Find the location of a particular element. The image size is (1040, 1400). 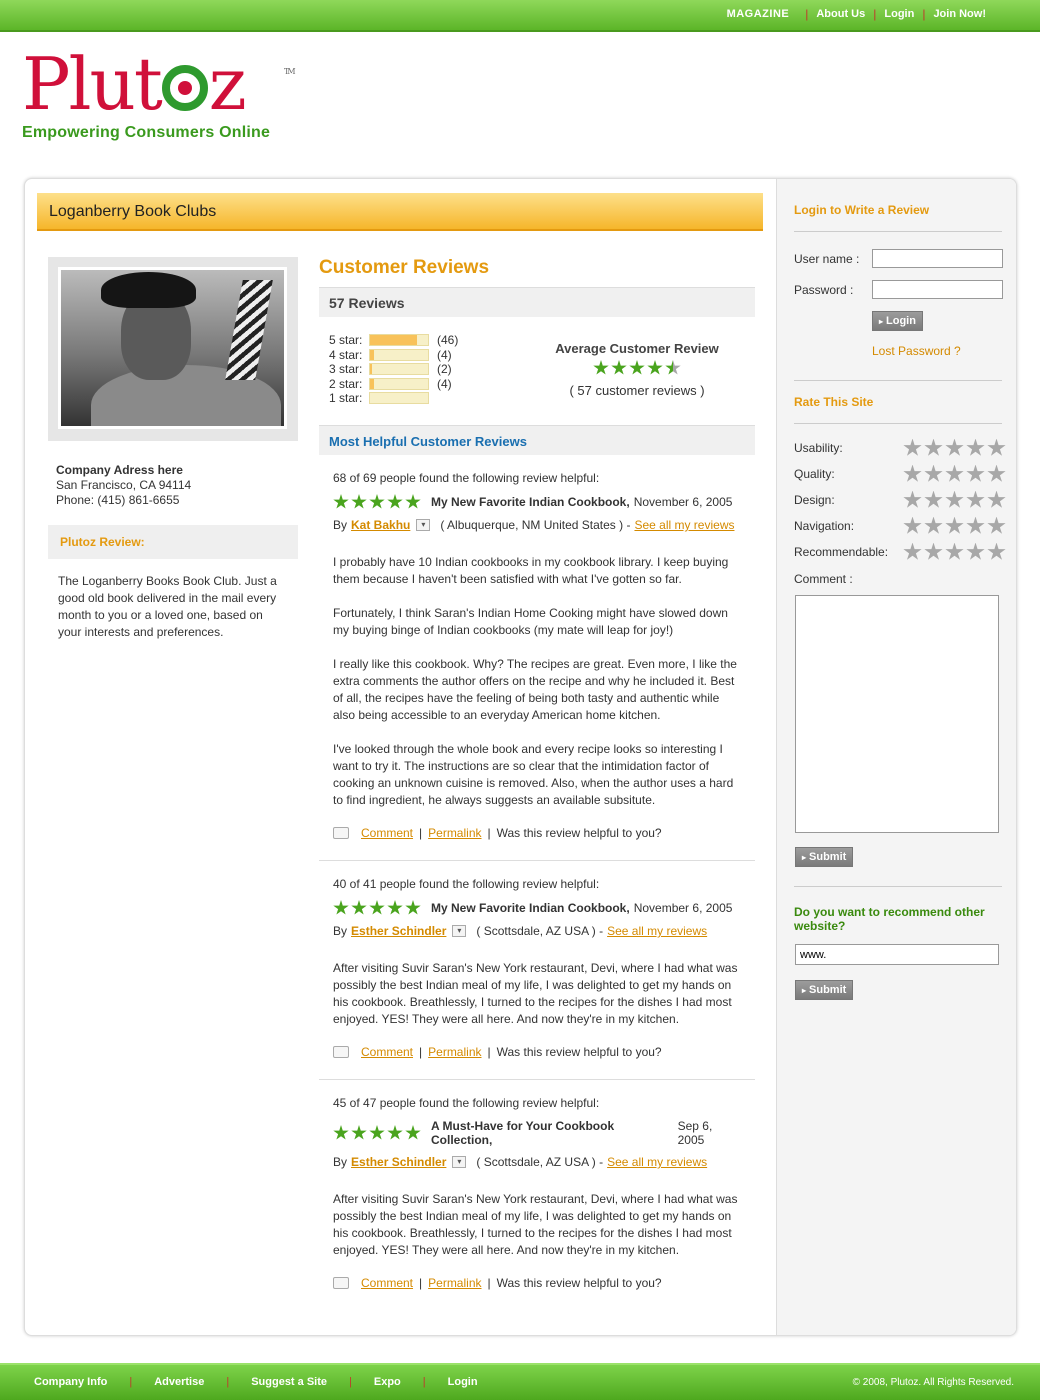

recommend-heading: Do you want to recommend other website? is located at coordinates (889, 919).